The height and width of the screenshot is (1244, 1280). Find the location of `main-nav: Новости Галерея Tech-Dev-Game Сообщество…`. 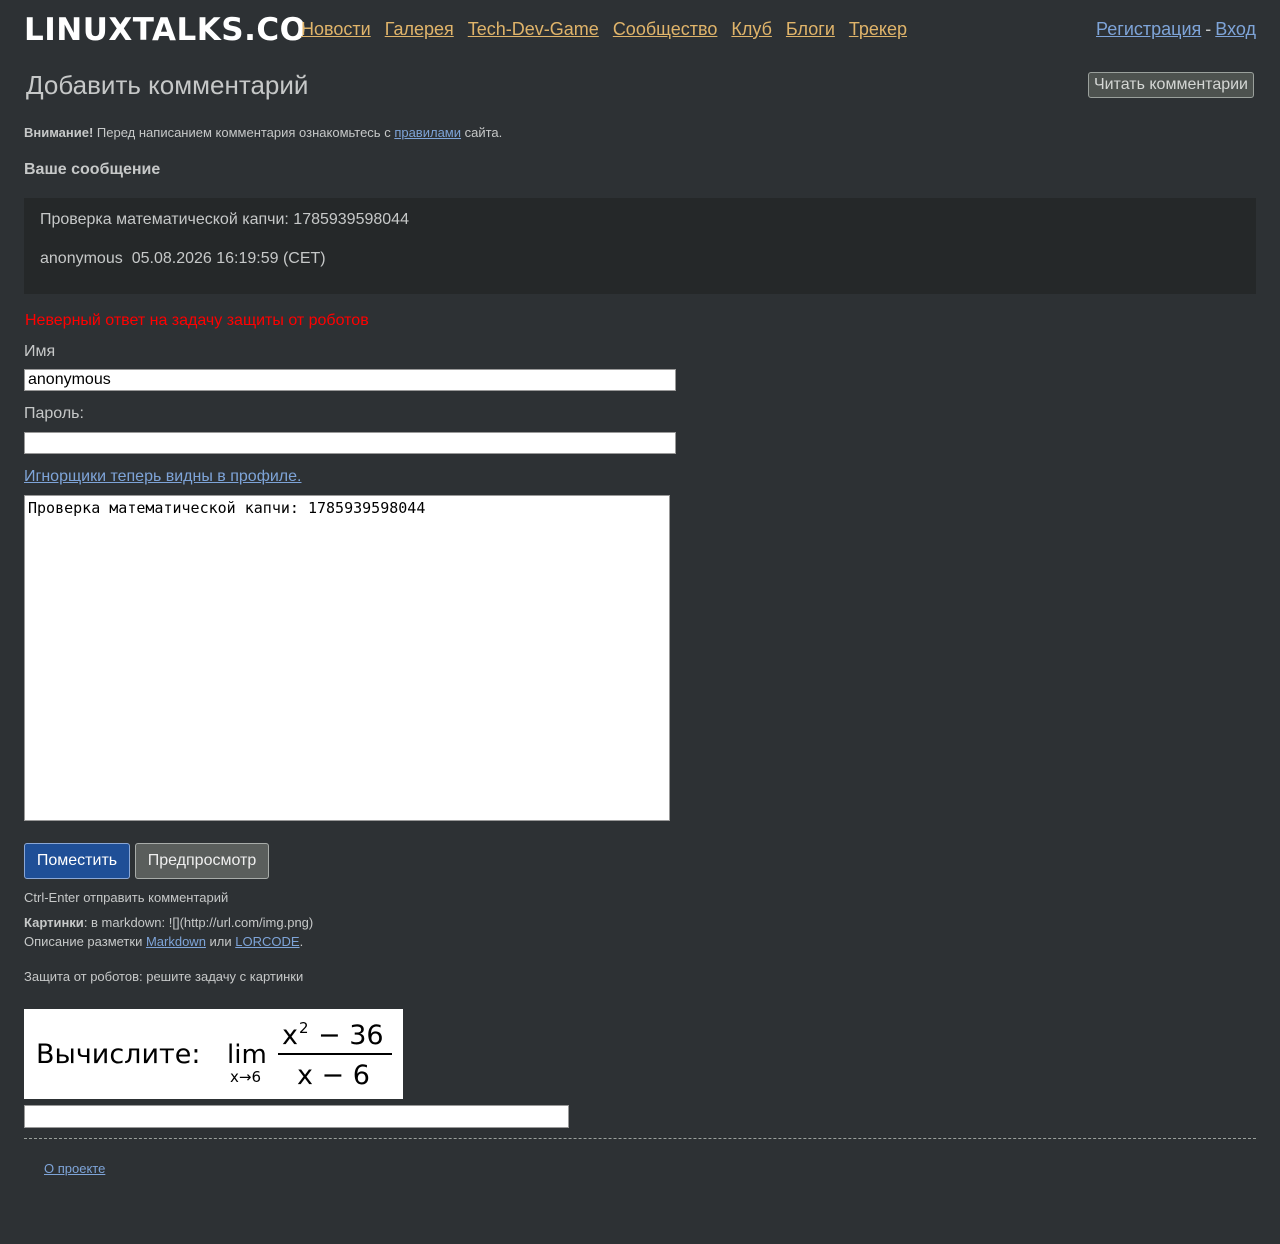

main-nav: Новости Галерея Tech-Dev-Game Сообщество… is located at coordinates (608, 29).